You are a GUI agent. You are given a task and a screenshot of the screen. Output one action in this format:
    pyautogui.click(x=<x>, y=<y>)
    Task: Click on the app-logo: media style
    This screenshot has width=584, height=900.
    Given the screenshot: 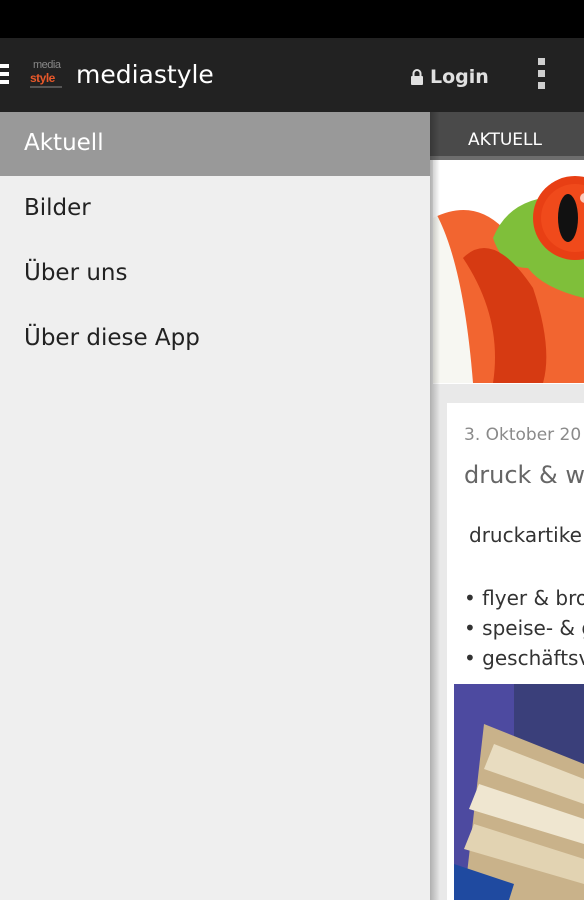 What is the action you would take?
    pyautogui.click(x=46, y=75)
    